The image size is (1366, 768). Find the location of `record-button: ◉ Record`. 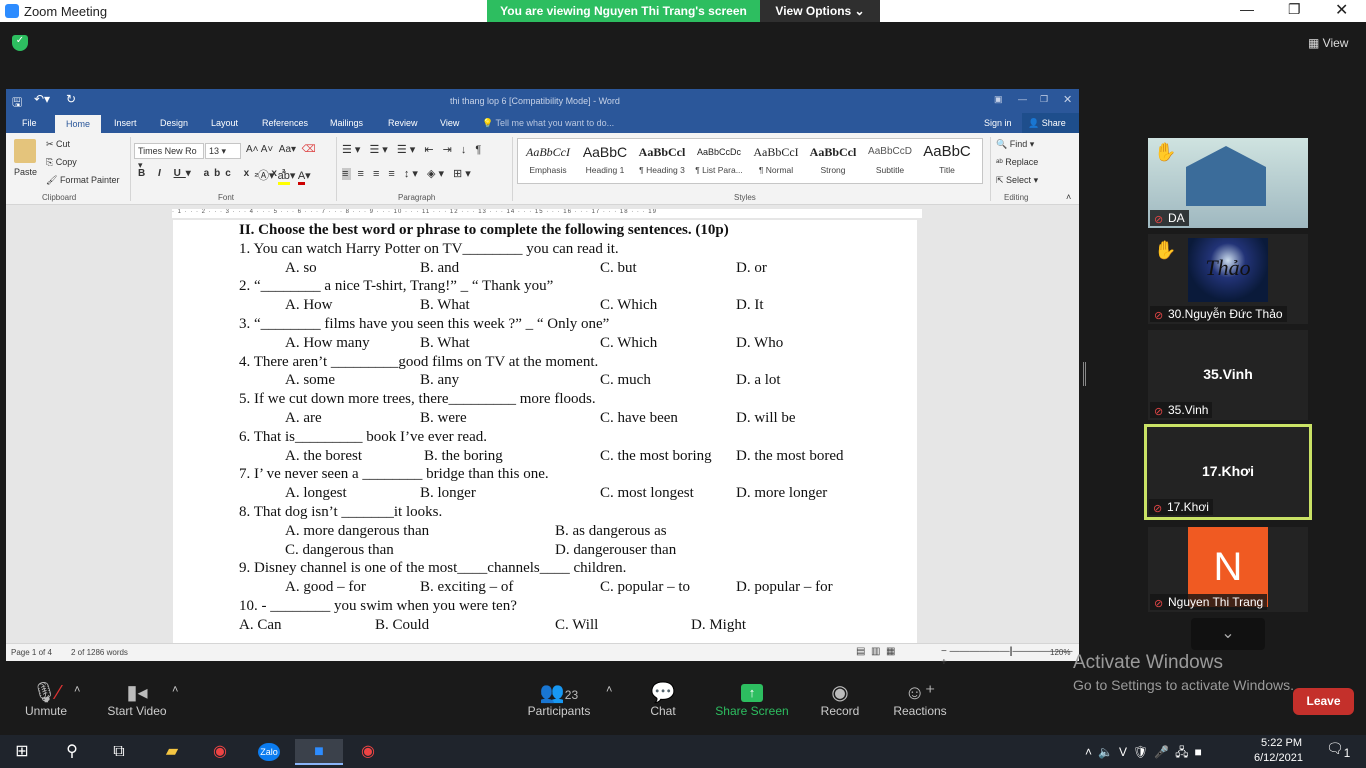

record-button: ◉ Record is located at coordinates (840, 699).